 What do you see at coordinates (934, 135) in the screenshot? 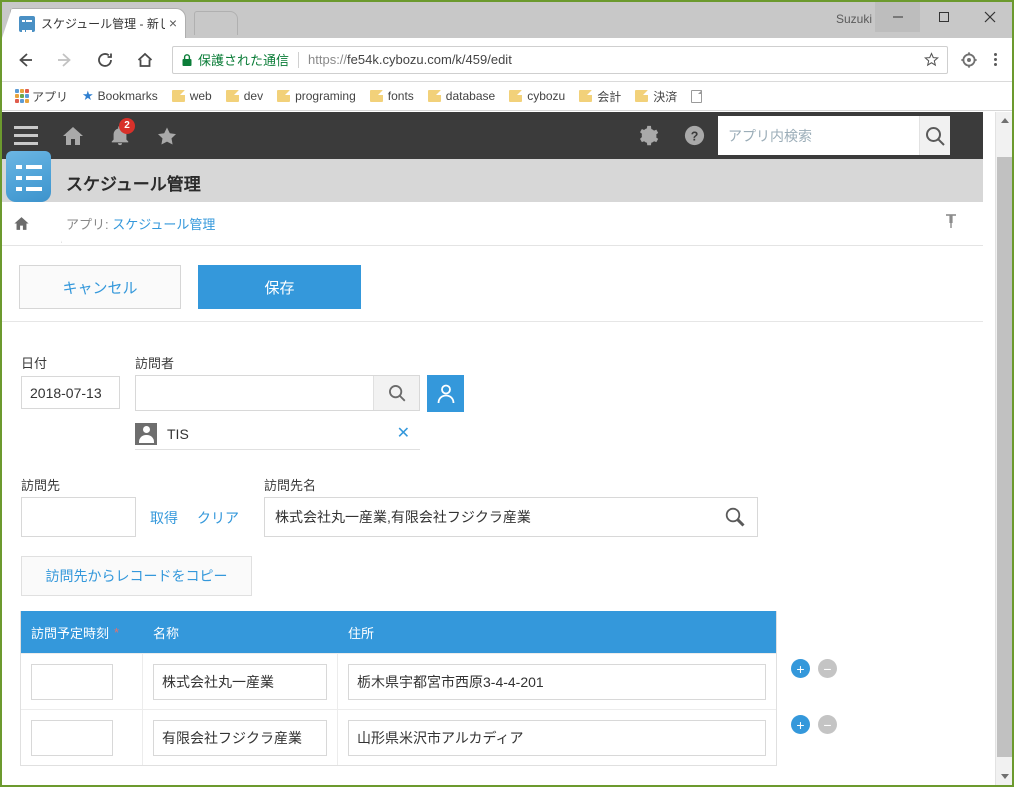
I see `app-search-button` at bounding box center [934, 135].